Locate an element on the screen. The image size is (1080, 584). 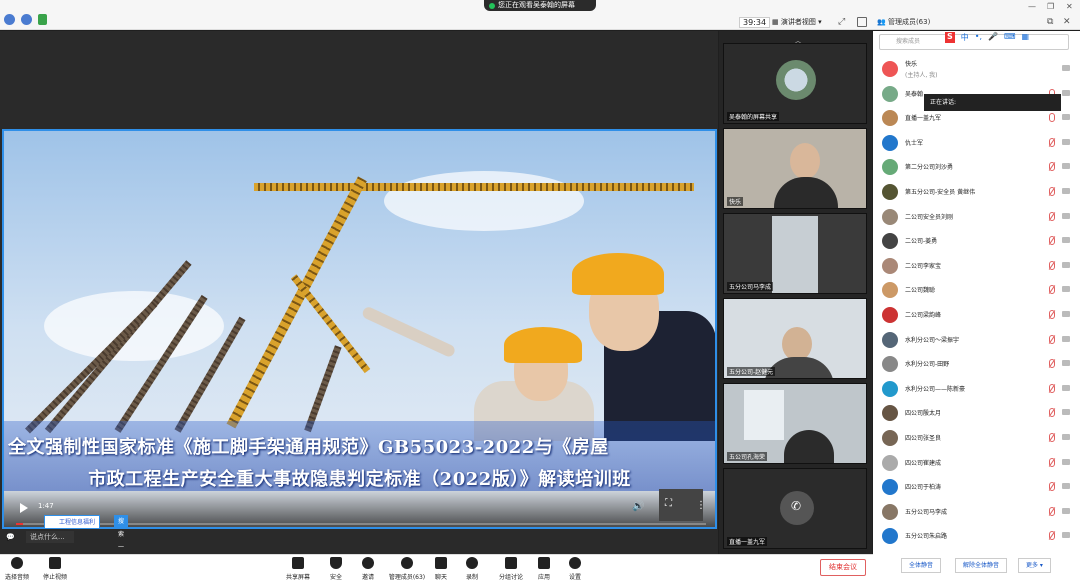
invite-button: 邀请 is located at coordinates (368, 569).